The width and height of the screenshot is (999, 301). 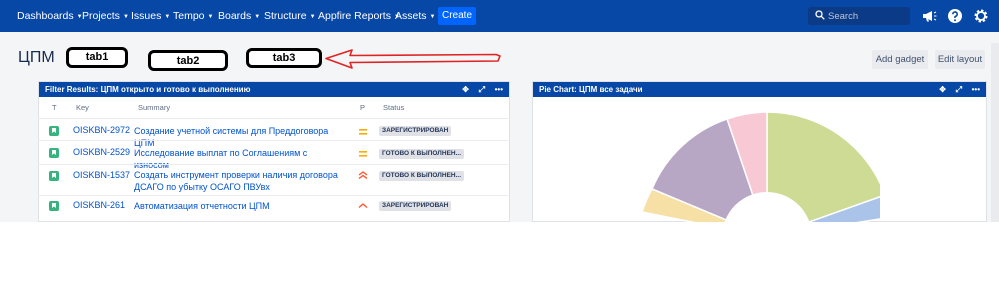 I want to click on add-gadget-button: Add gadget, so click(x=900, y=59).